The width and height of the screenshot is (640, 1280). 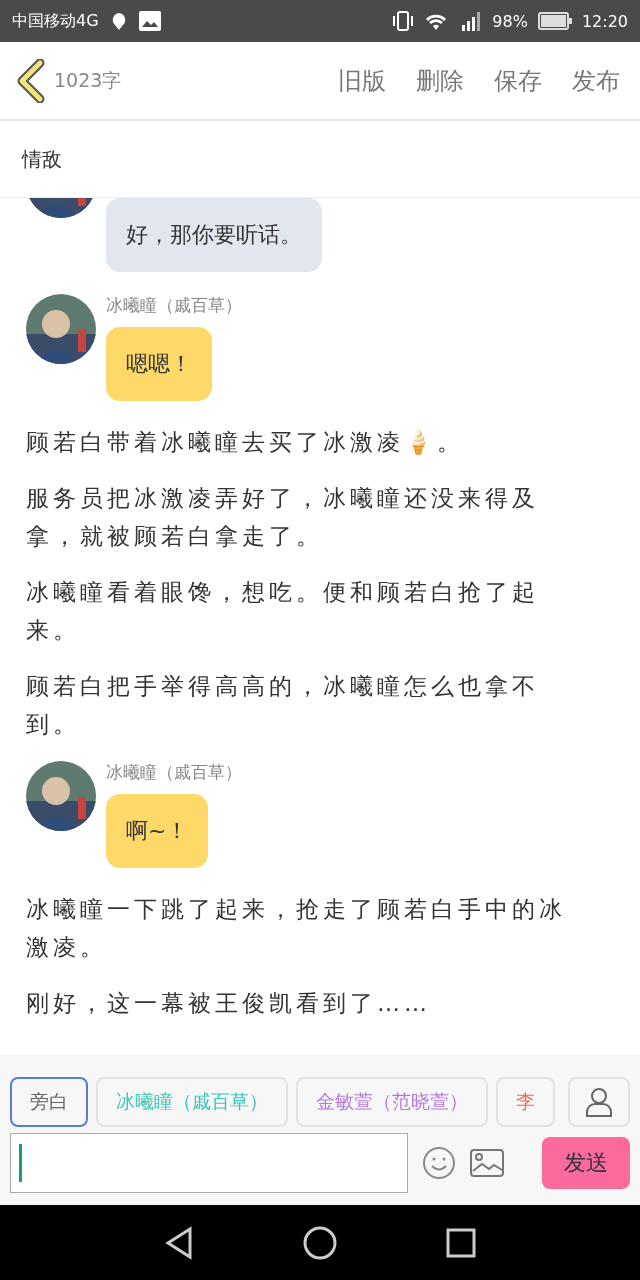 I want to click on battery-level: 98%, so click(x=510, y=21).